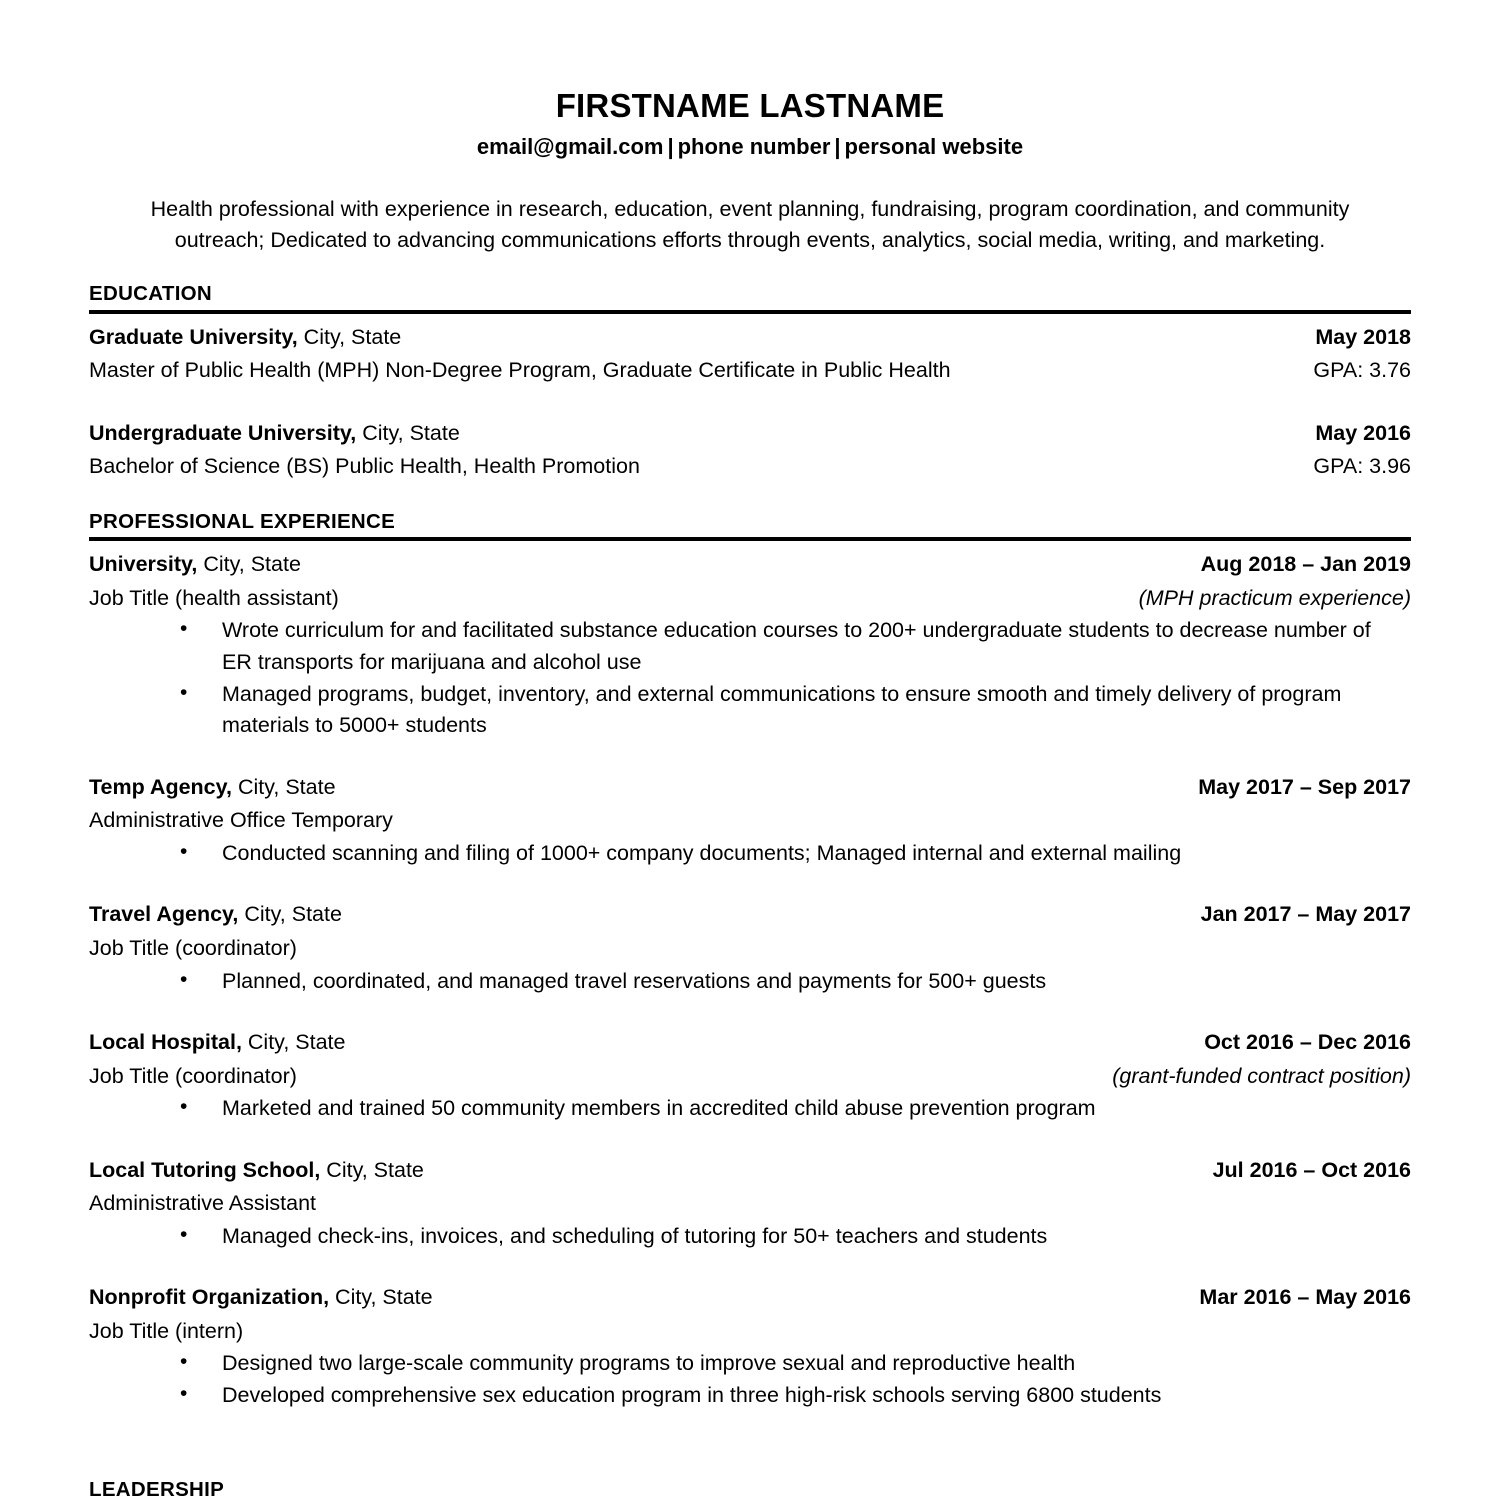 This screenshot has height=1500, width=1500. I want to click on experience-section-title: PROFESSIONAL EXPERIENCE, so click(242, 521).